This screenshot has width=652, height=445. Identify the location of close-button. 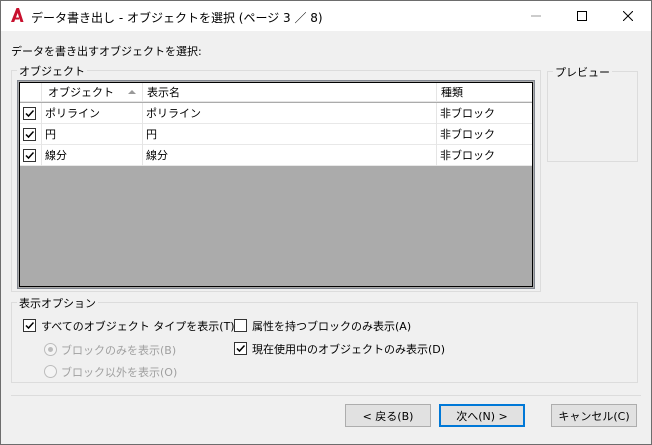
(628, 16).